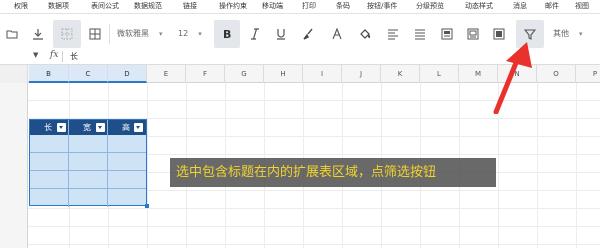  I want to click on header-label: 高, so click(126, 127).